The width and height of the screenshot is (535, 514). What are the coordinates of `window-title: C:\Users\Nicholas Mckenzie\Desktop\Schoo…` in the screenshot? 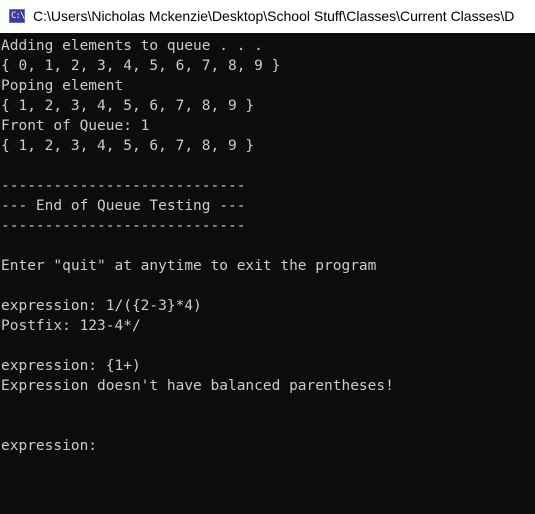 It's located at (274, 16).